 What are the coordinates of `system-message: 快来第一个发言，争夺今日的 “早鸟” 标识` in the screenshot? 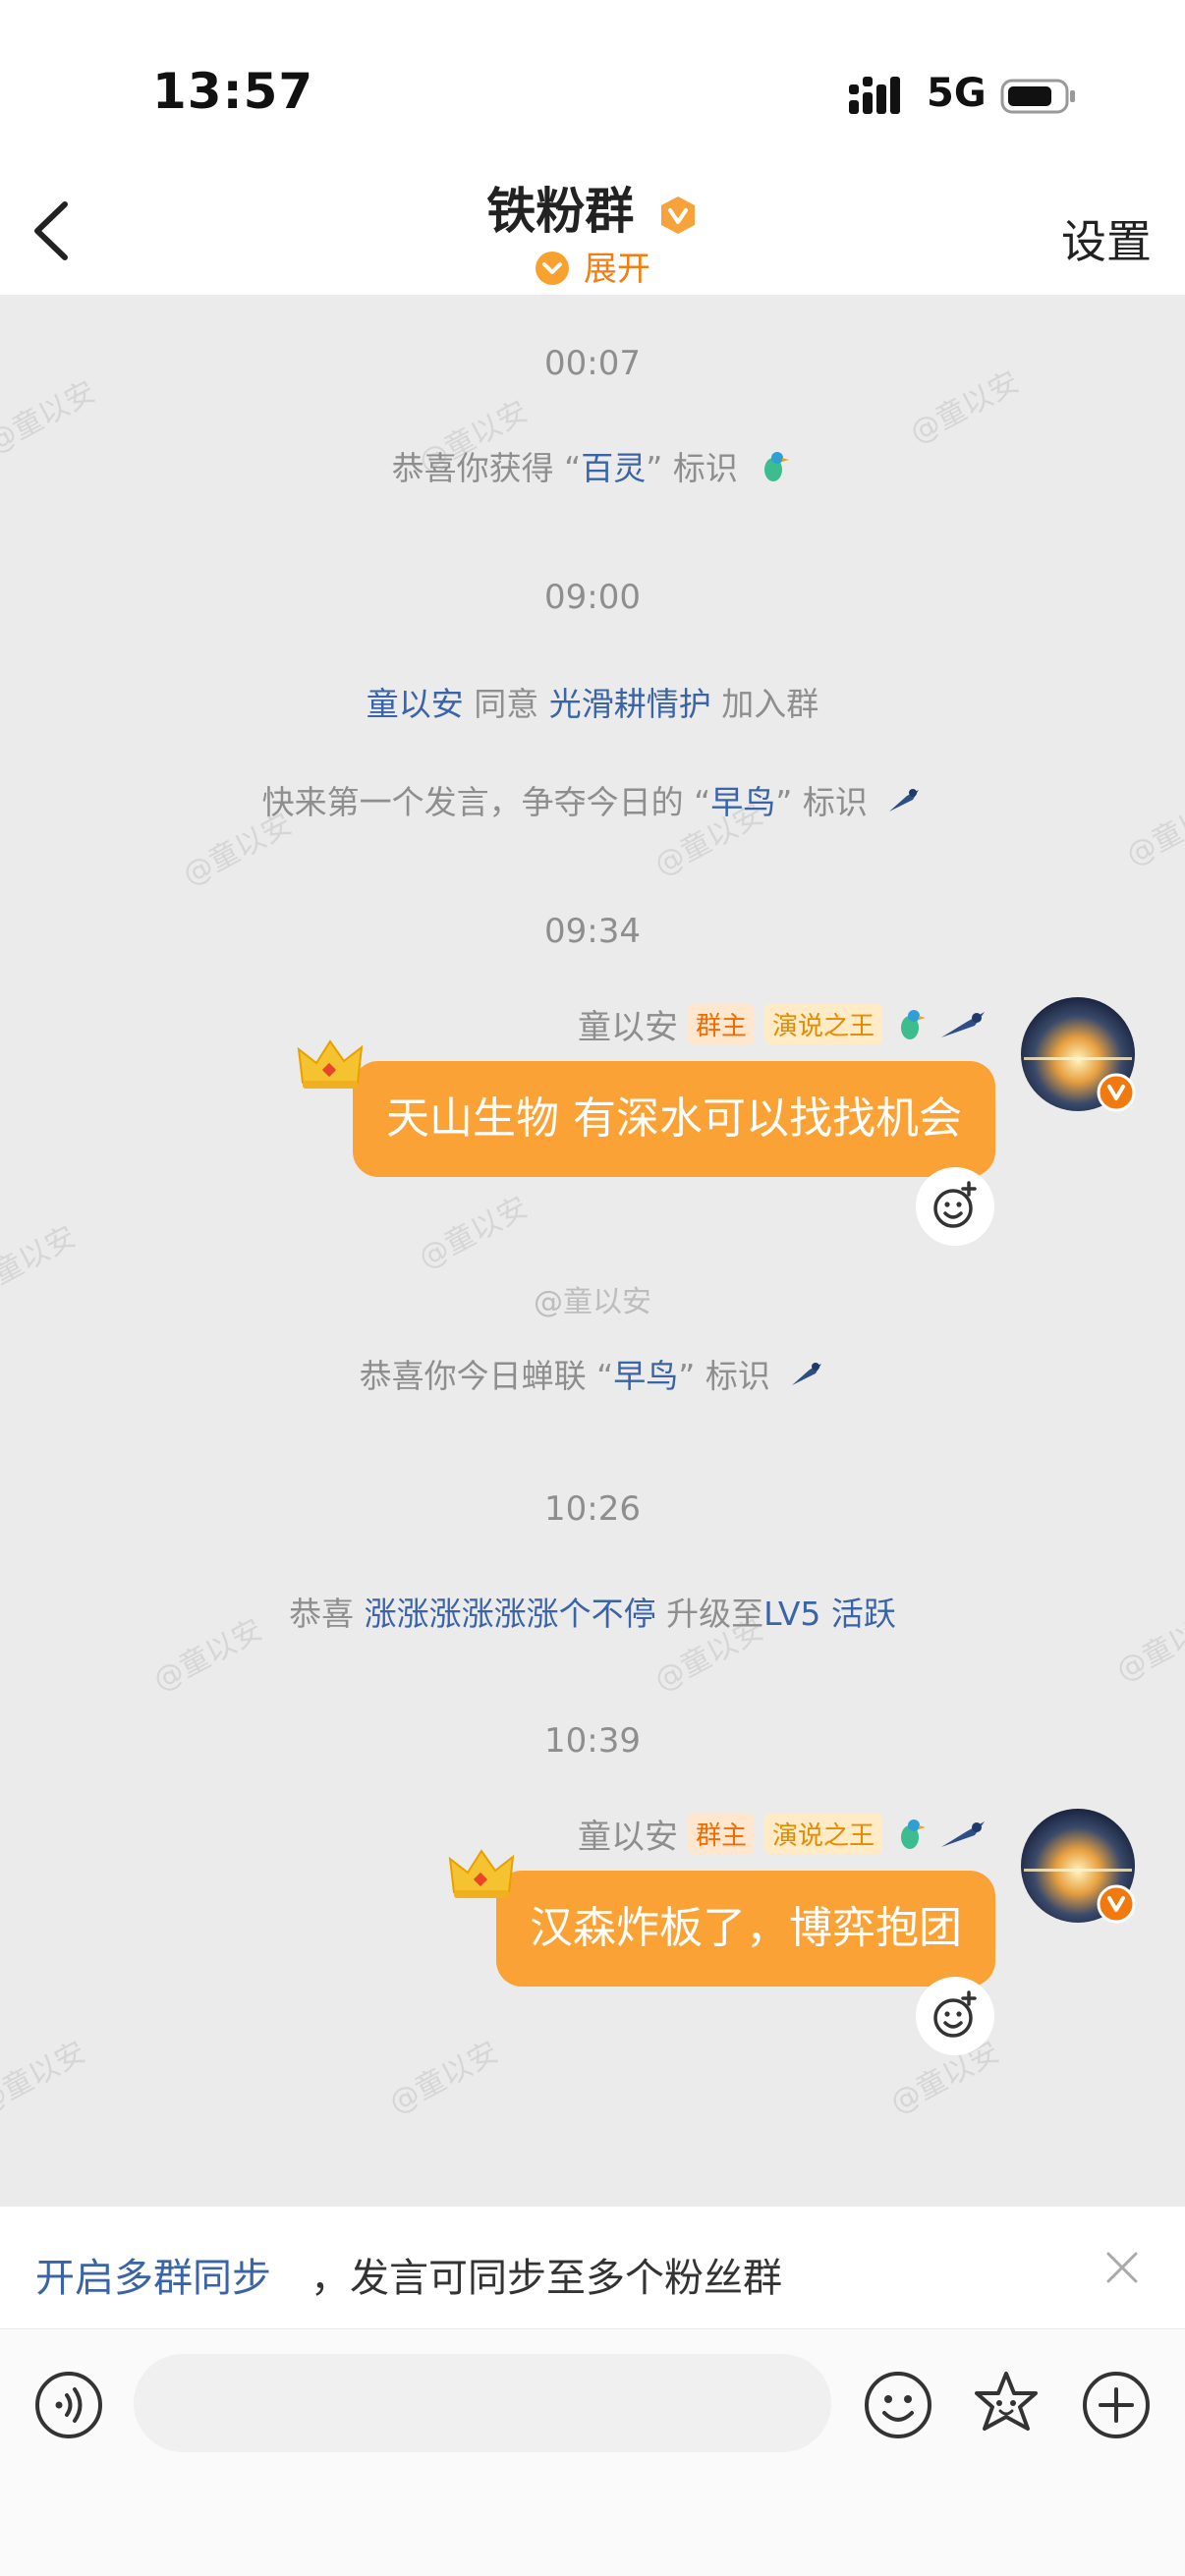 It's located at (592, 799).